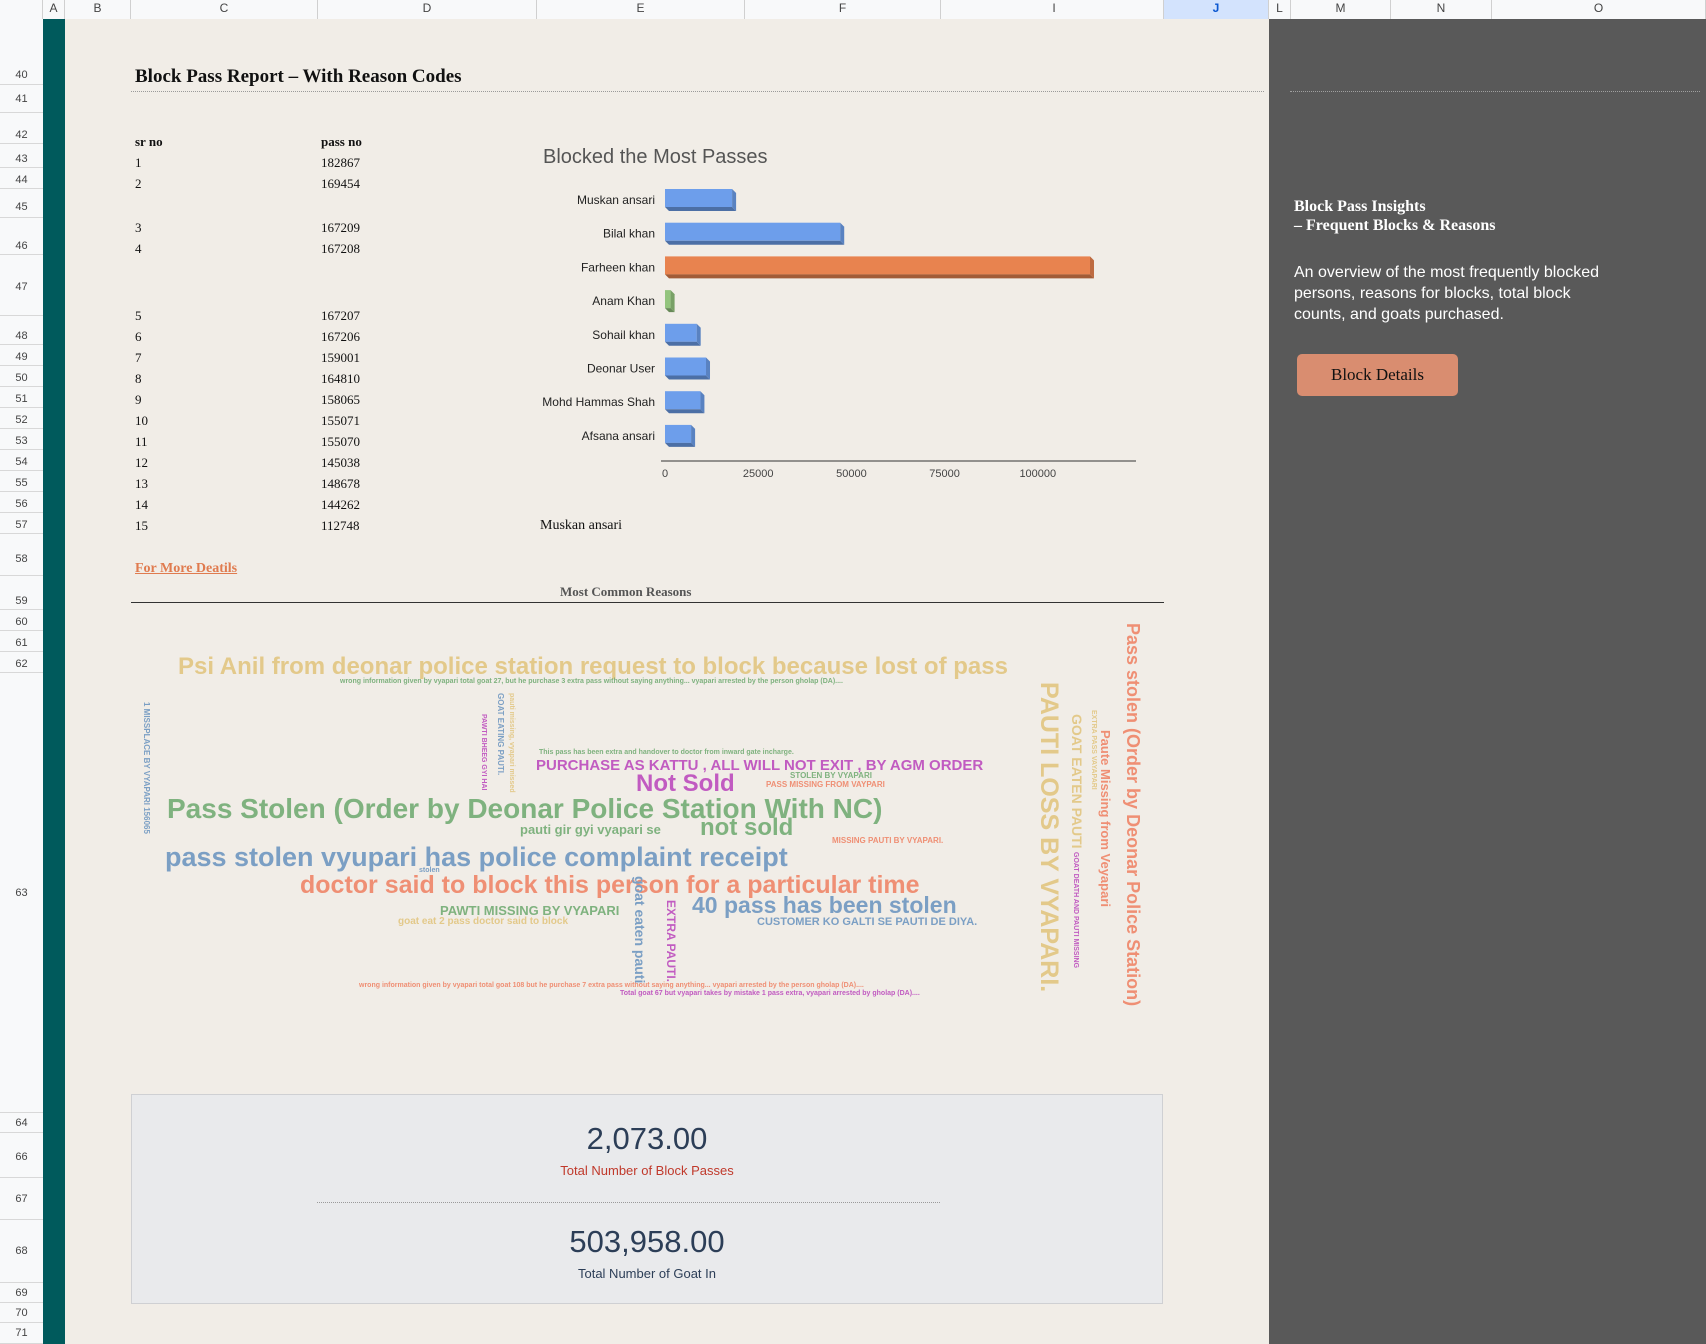  What do you see at coordinates (21, 559) in the screenshot?
I see `row-header: 58` at bounding box center [21, 559].